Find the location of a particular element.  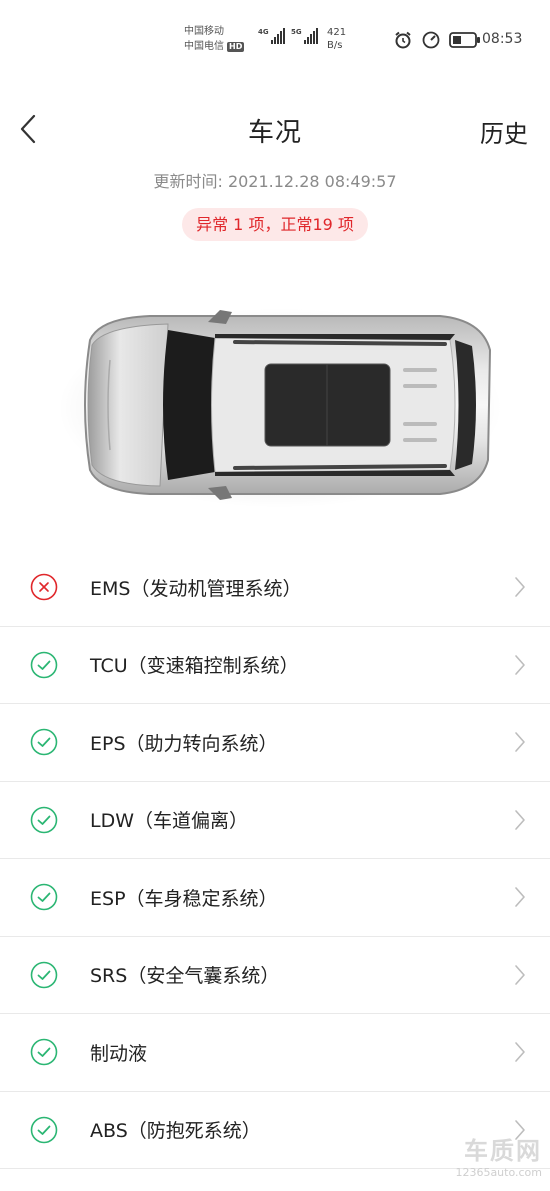

system-label: LDW（车道偏离） is located at coordinates (169, 821).